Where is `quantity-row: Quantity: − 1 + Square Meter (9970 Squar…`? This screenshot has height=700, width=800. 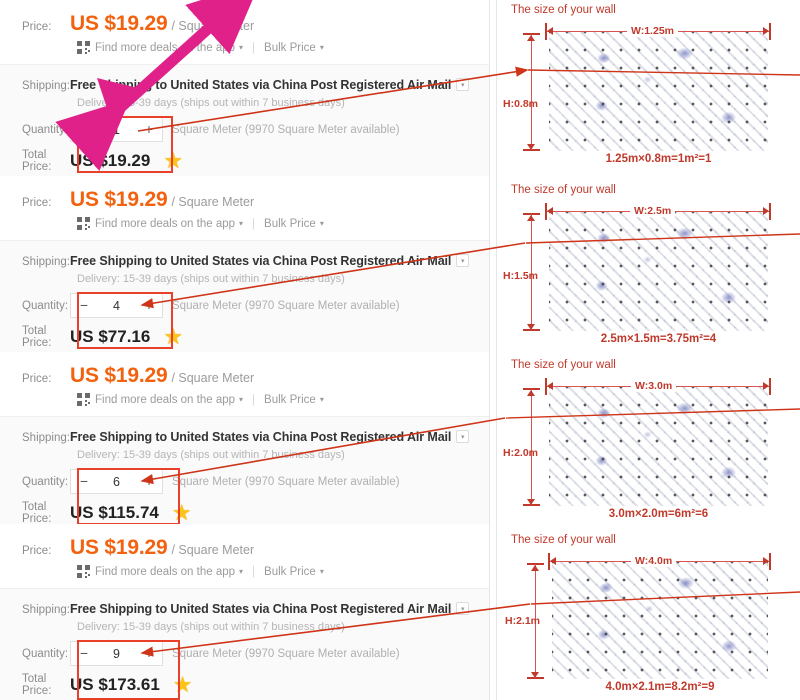
quantity-row: Quantity: − 1 + Square Meter (9970 Squar… is located at coordinates (244, 129).